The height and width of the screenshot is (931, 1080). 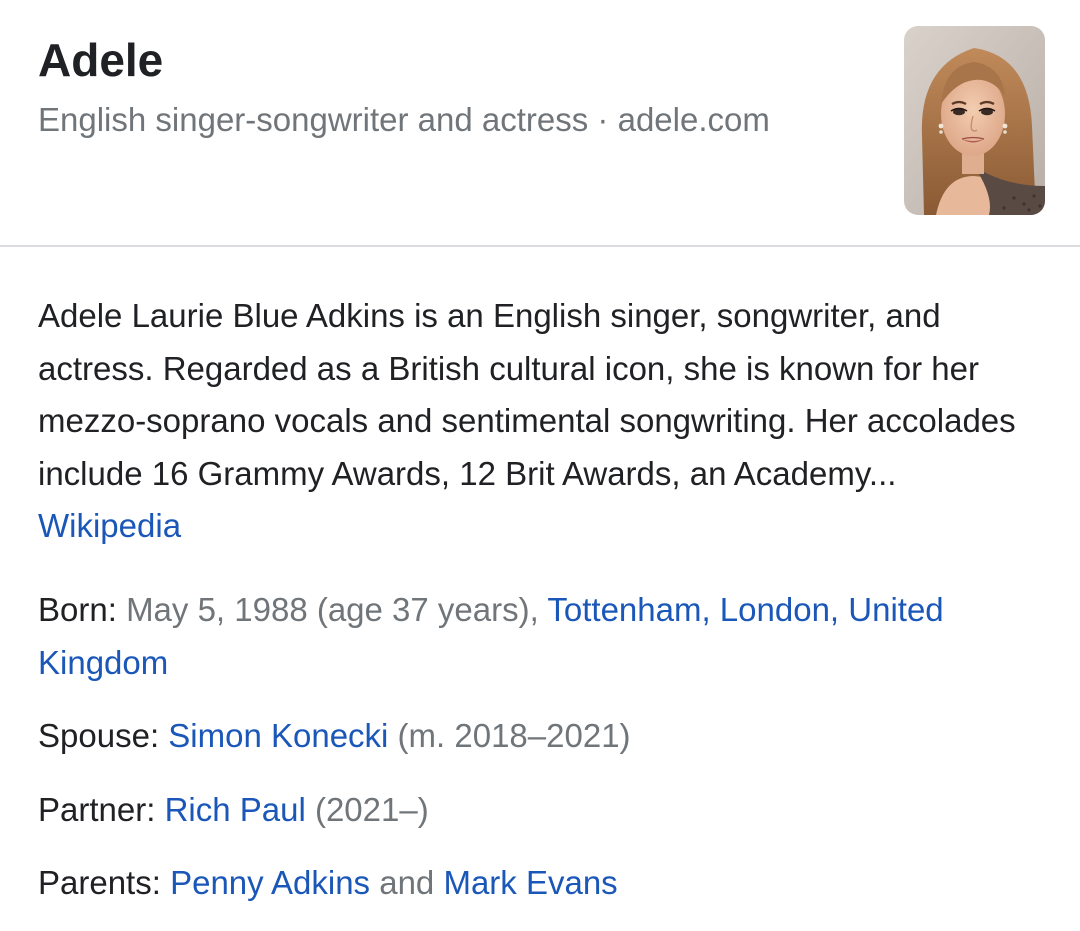 What do you see at coordinates (313, 119) in the screenshot?
I see `entity-description: English singer-songwriter and actress` at bounding box center [313, 119].